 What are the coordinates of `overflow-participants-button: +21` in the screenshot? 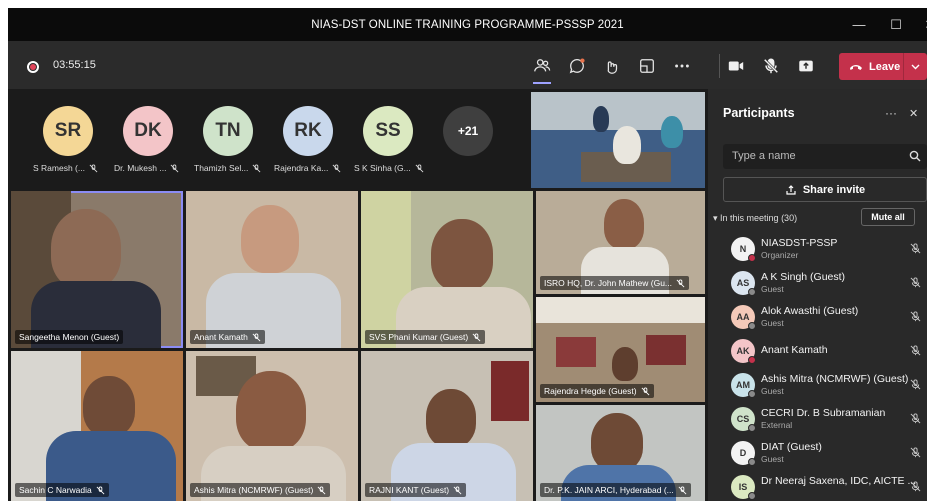 It's located at (468, 131).